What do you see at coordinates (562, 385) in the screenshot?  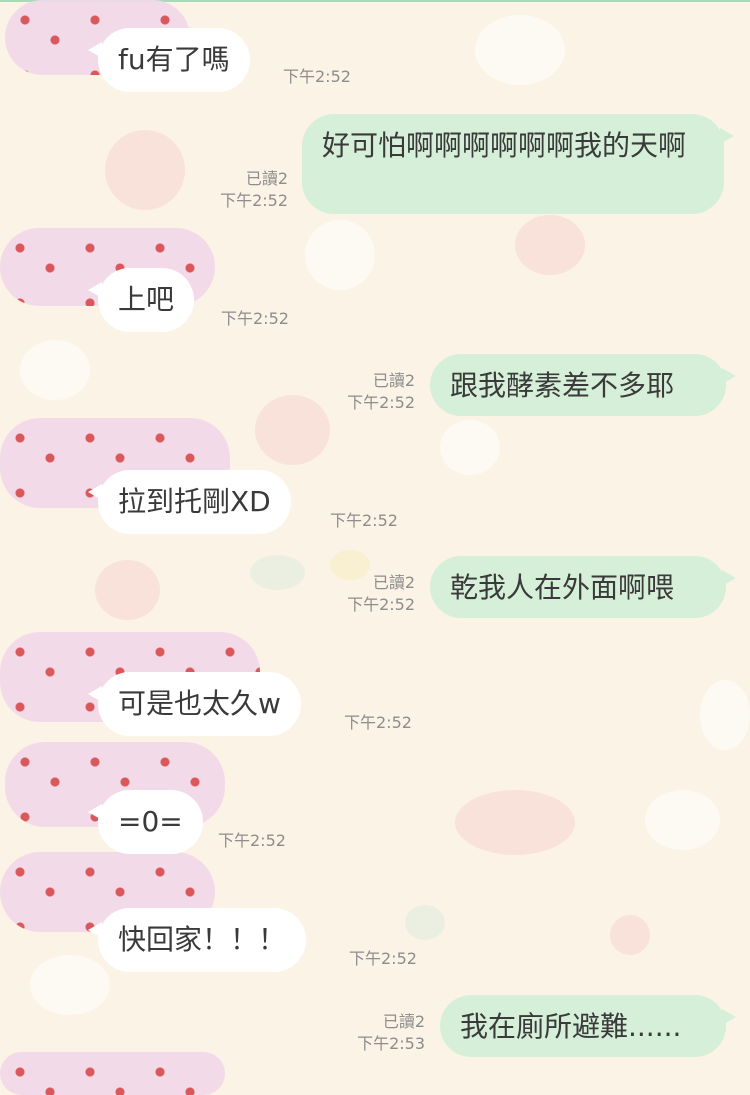 I see `message-text: 跟我酵素差不多耶` at bounding box center [562, 385].